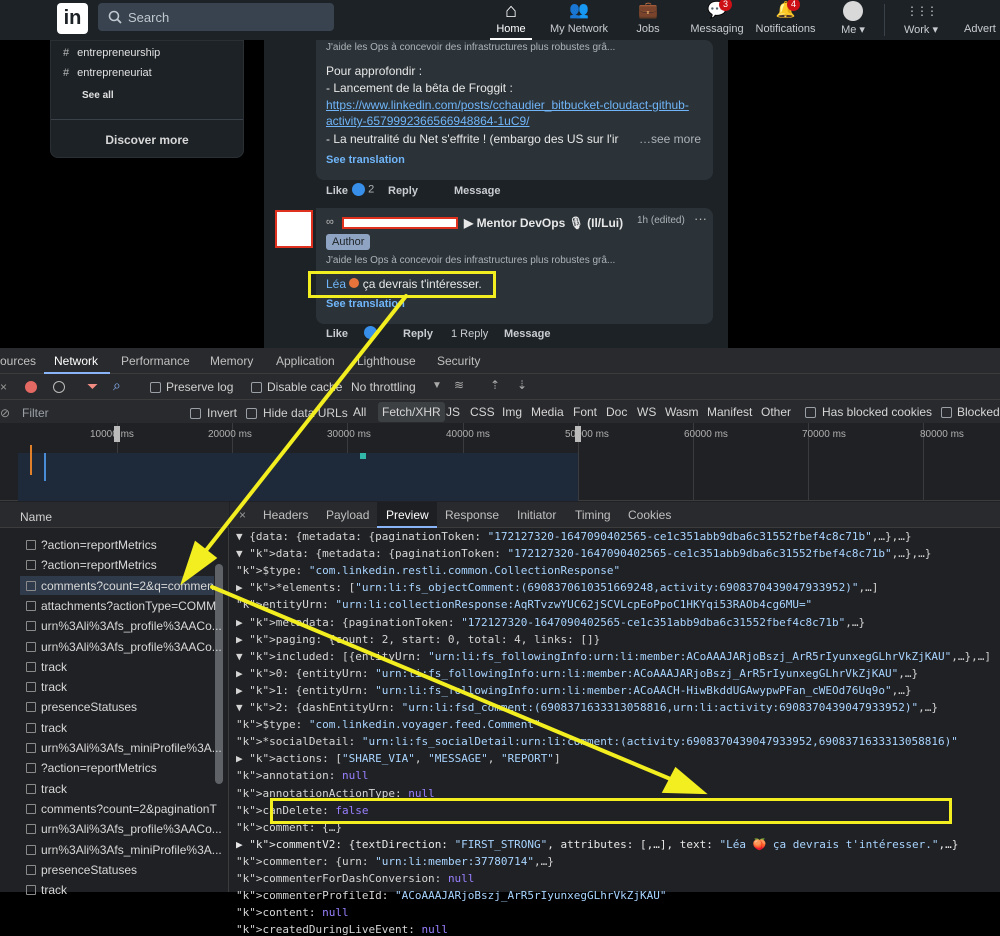 The height and width of the screenshot is (936, 1000). Describe the element at coordinates (303, 427) in the screenshot. I see `arrow-to-request` at that location.